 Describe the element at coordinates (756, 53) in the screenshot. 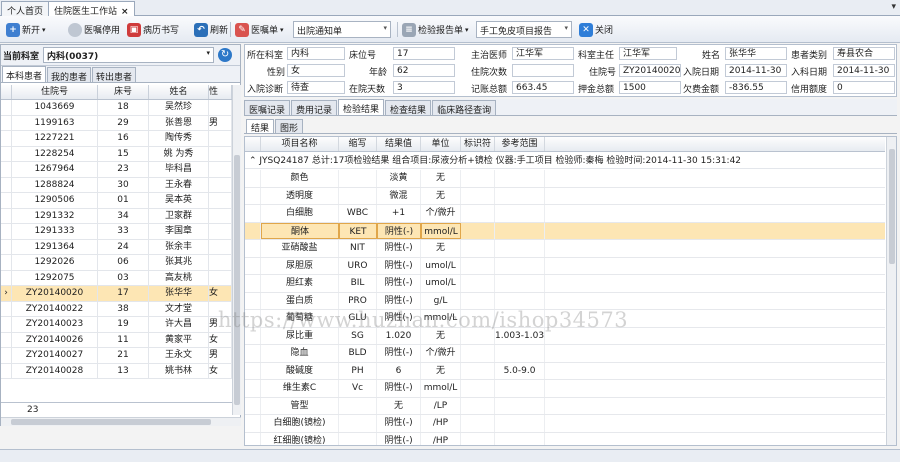

I see `name-field: 张华华` at that location.